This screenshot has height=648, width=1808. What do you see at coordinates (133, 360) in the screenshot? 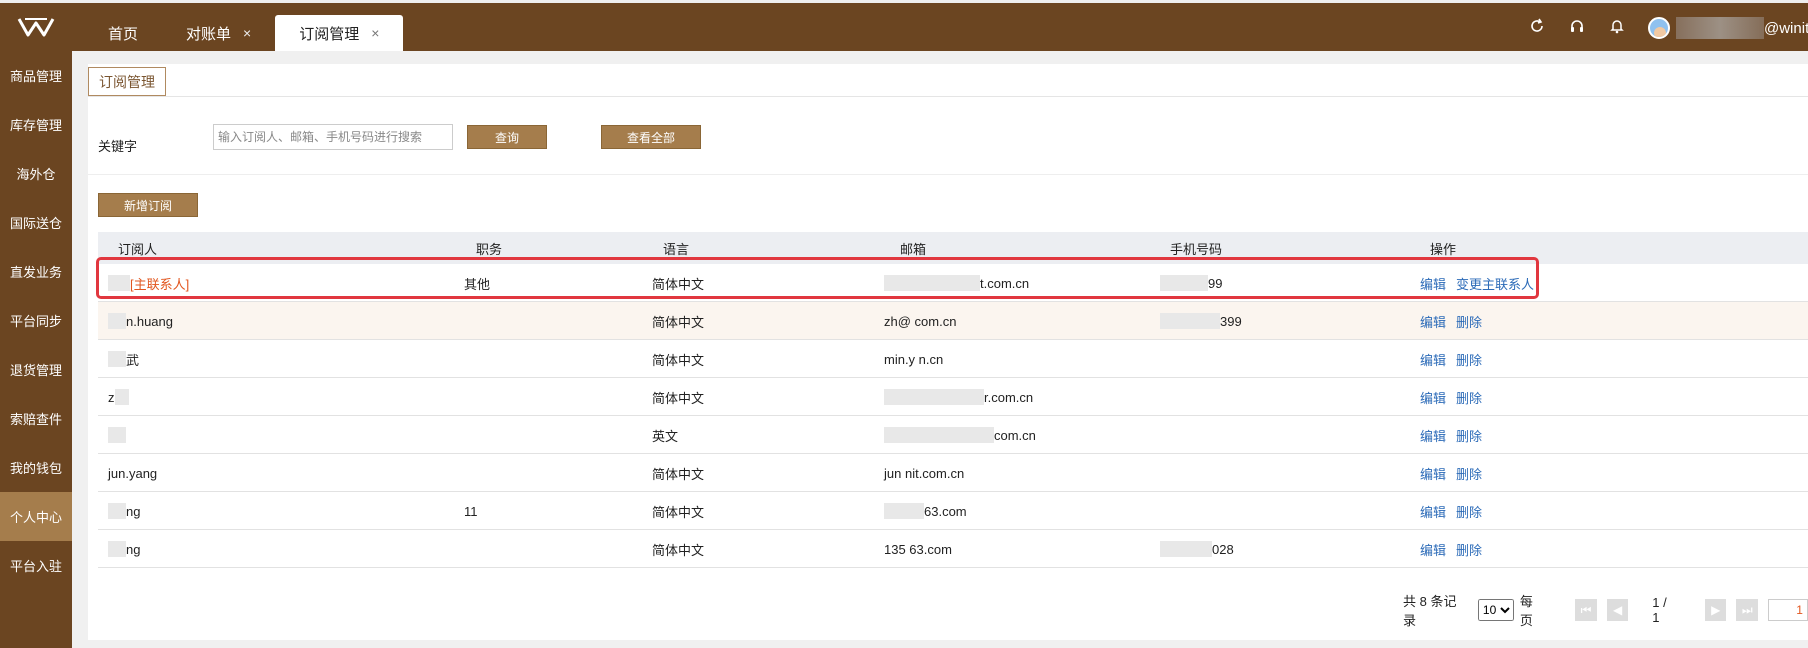
I see `subscriber-name: 武` at bounding box center [133, 360].